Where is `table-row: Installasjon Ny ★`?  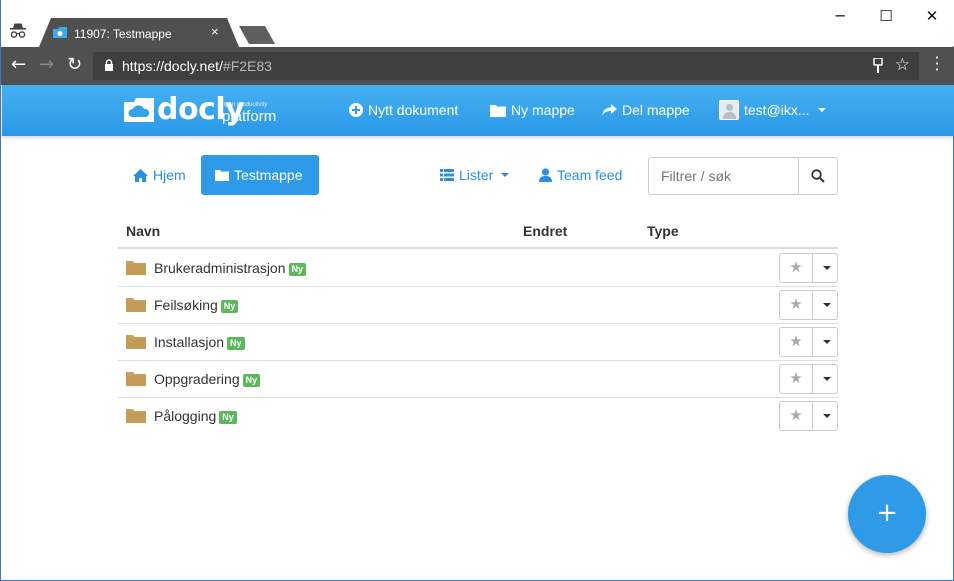
table-row: Installasjon Ny ★ is located at coordinates (478, 342).